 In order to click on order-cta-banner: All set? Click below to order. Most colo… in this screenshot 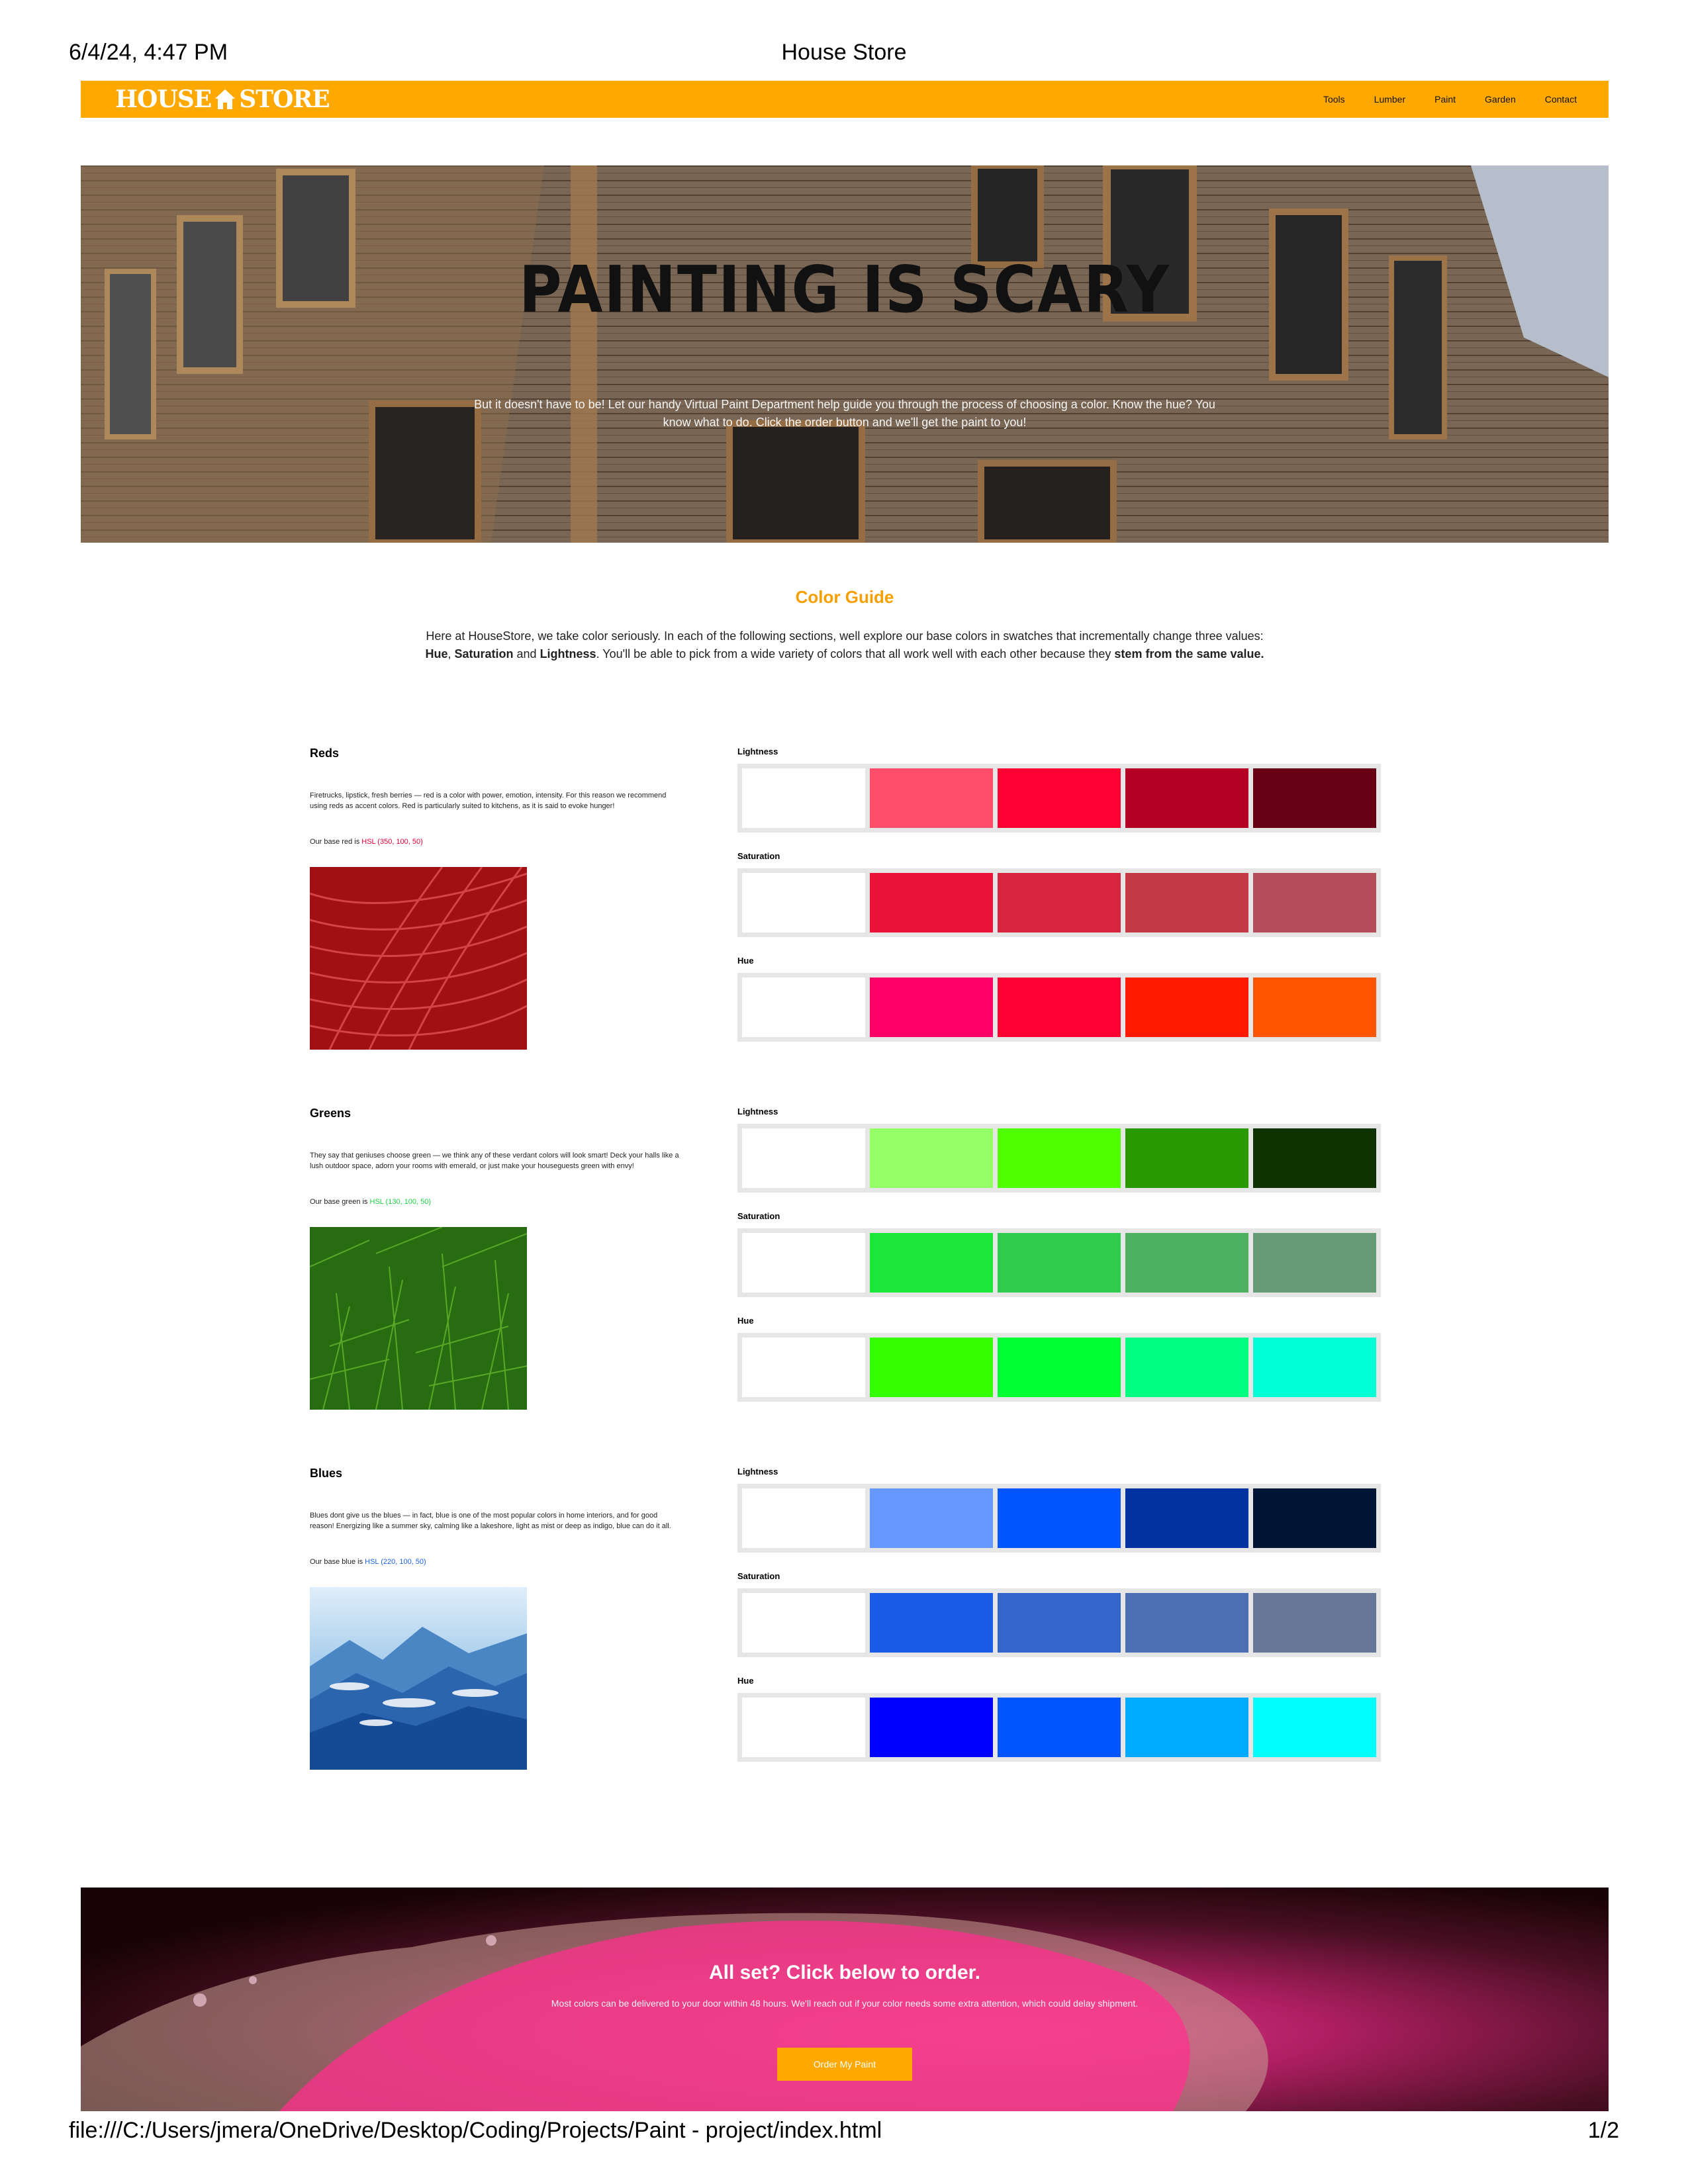, I will do `click(845, 1999)`.